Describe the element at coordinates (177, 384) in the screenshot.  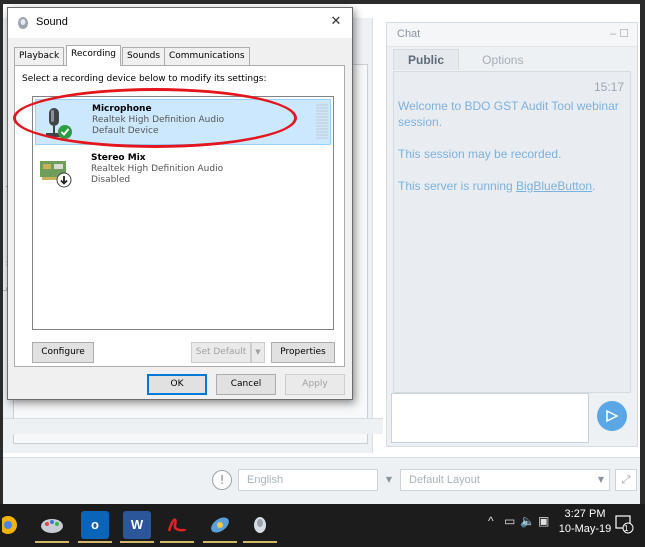
I see `ok-button: OK` at that location.